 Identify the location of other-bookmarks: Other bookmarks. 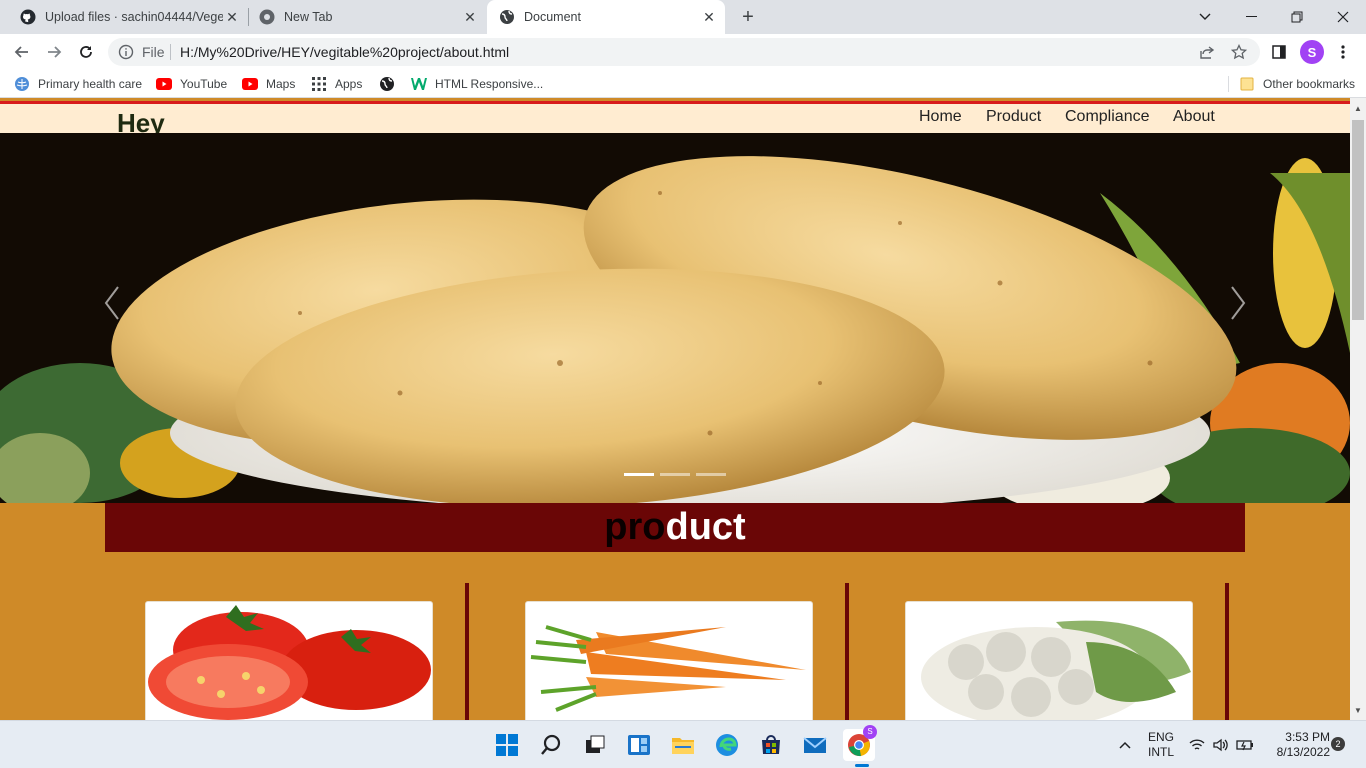
(1297, 84).